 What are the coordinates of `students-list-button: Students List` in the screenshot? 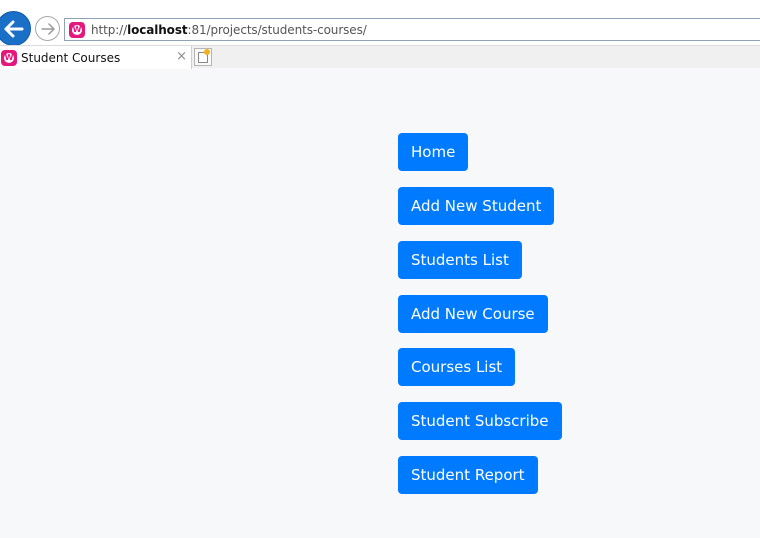 It's located at (460, 260).